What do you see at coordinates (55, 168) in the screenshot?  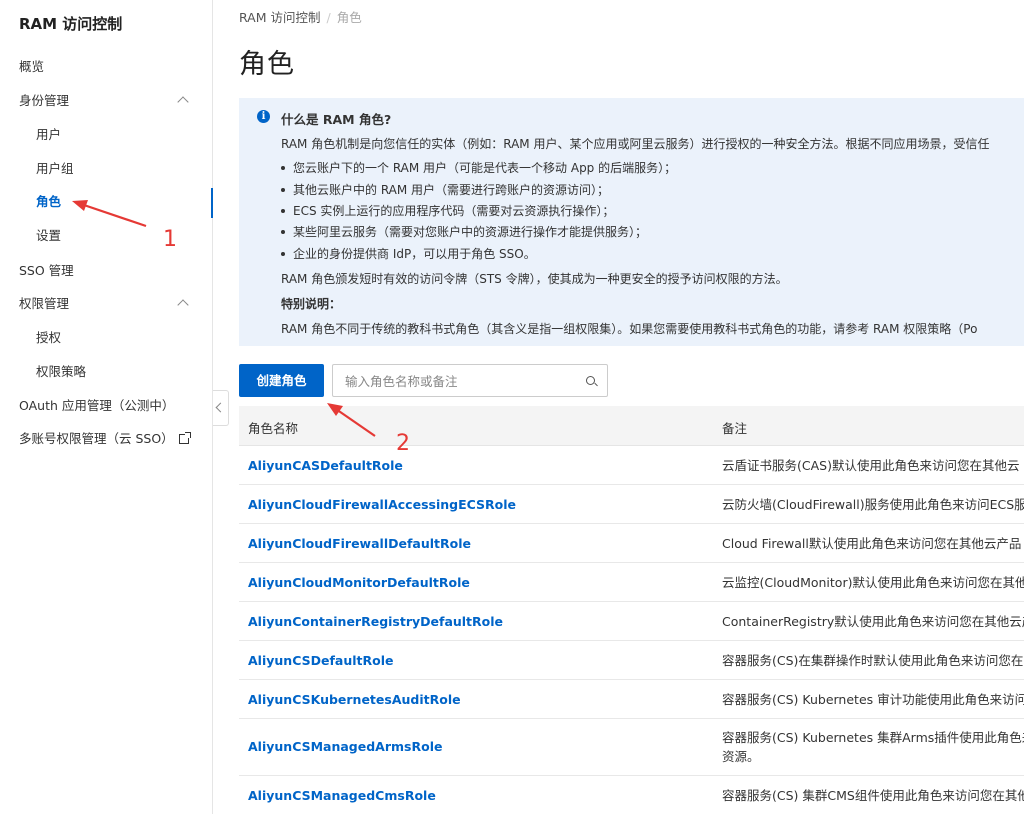 I see `sidebar-item-label: 用户组` at bounding box center [55, 168].